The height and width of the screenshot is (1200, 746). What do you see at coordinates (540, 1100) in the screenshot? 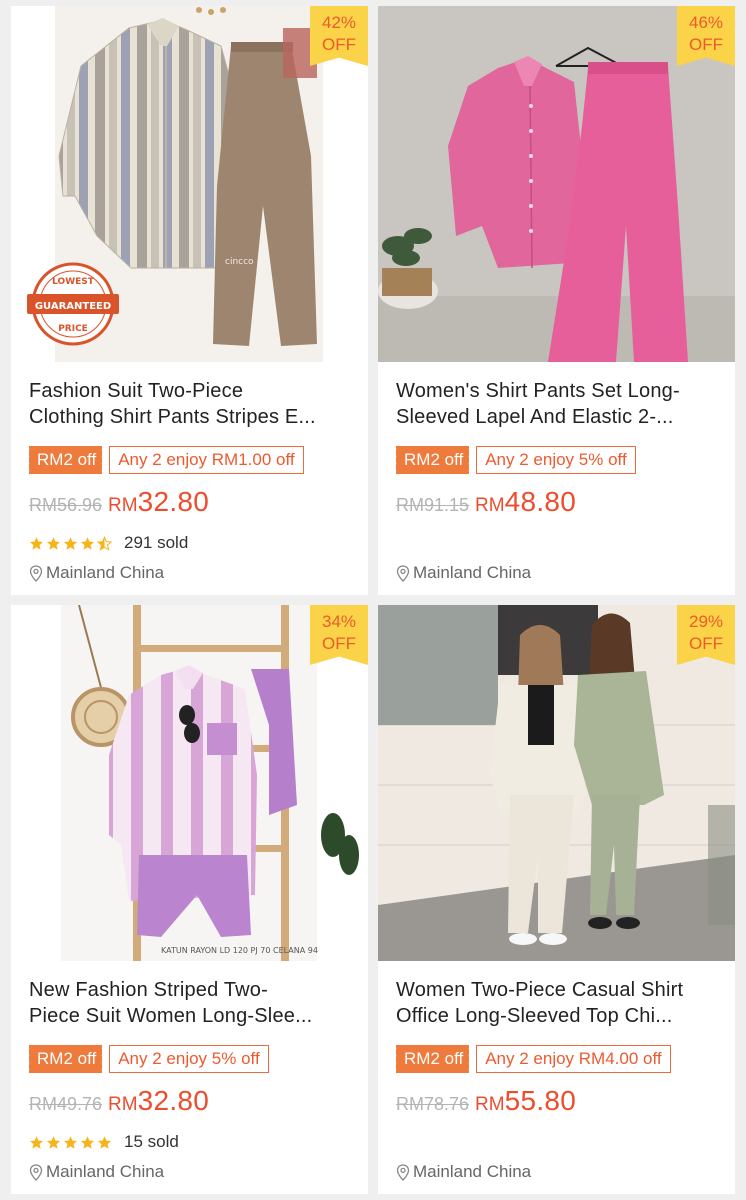
I see `current-price: 55.80` at bounding box center [540, 1100].